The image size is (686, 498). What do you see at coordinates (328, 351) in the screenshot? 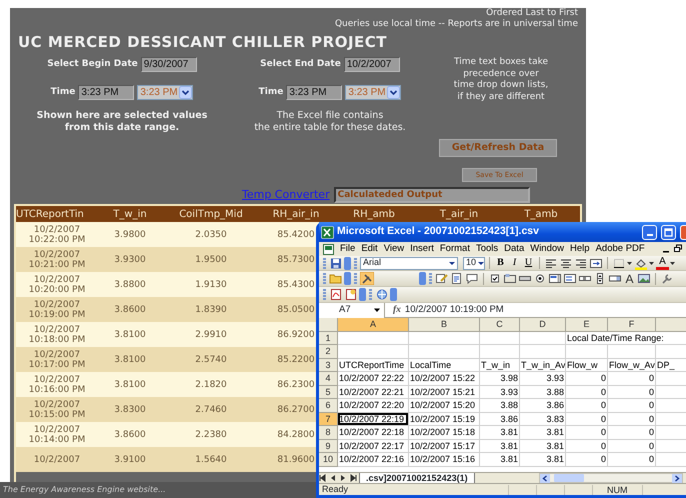
I see `row-number: 2` at bounding box center [328, 351].